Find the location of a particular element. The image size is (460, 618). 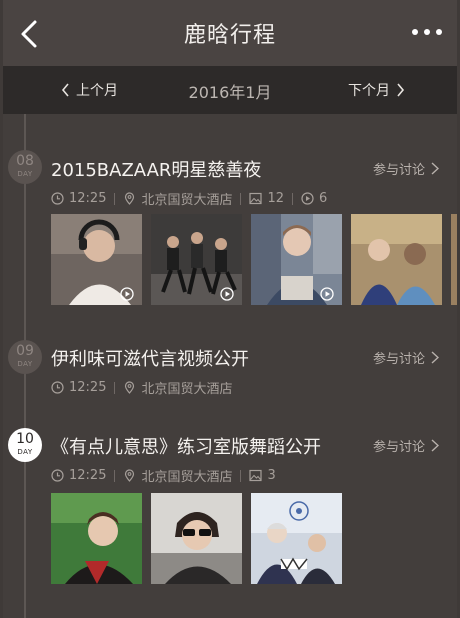

people-at-whiteboard-image is located at coordinates (296, 538).